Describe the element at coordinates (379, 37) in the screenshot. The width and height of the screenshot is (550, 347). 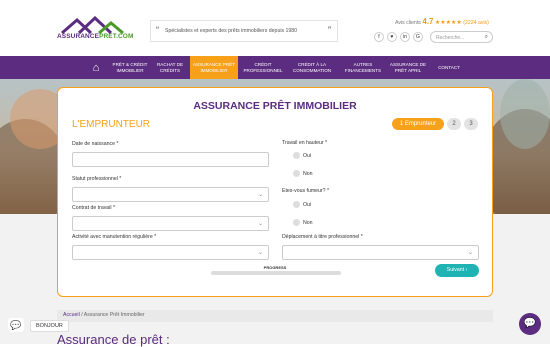
I see `facebook-icon: f` at that location.